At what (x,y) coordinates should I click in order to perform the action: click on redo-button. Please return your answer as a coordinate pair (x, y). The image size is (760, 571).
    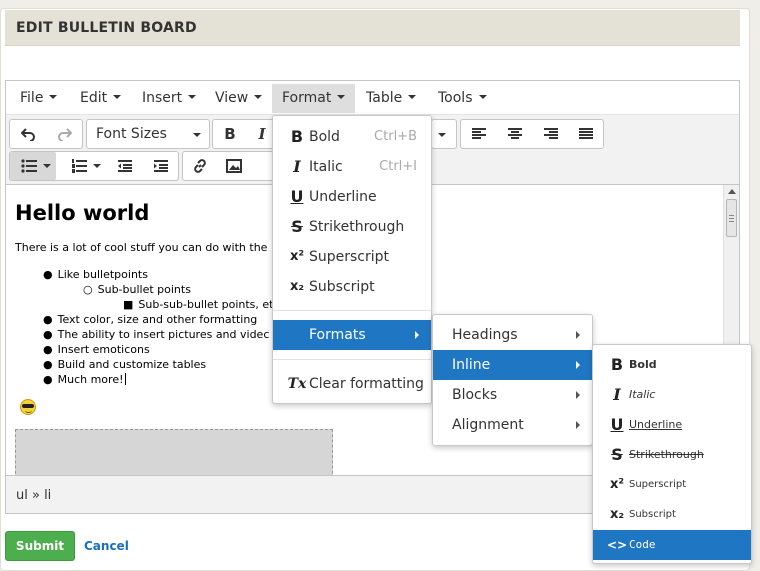
    Looking at the image, I should click on (65, 134).